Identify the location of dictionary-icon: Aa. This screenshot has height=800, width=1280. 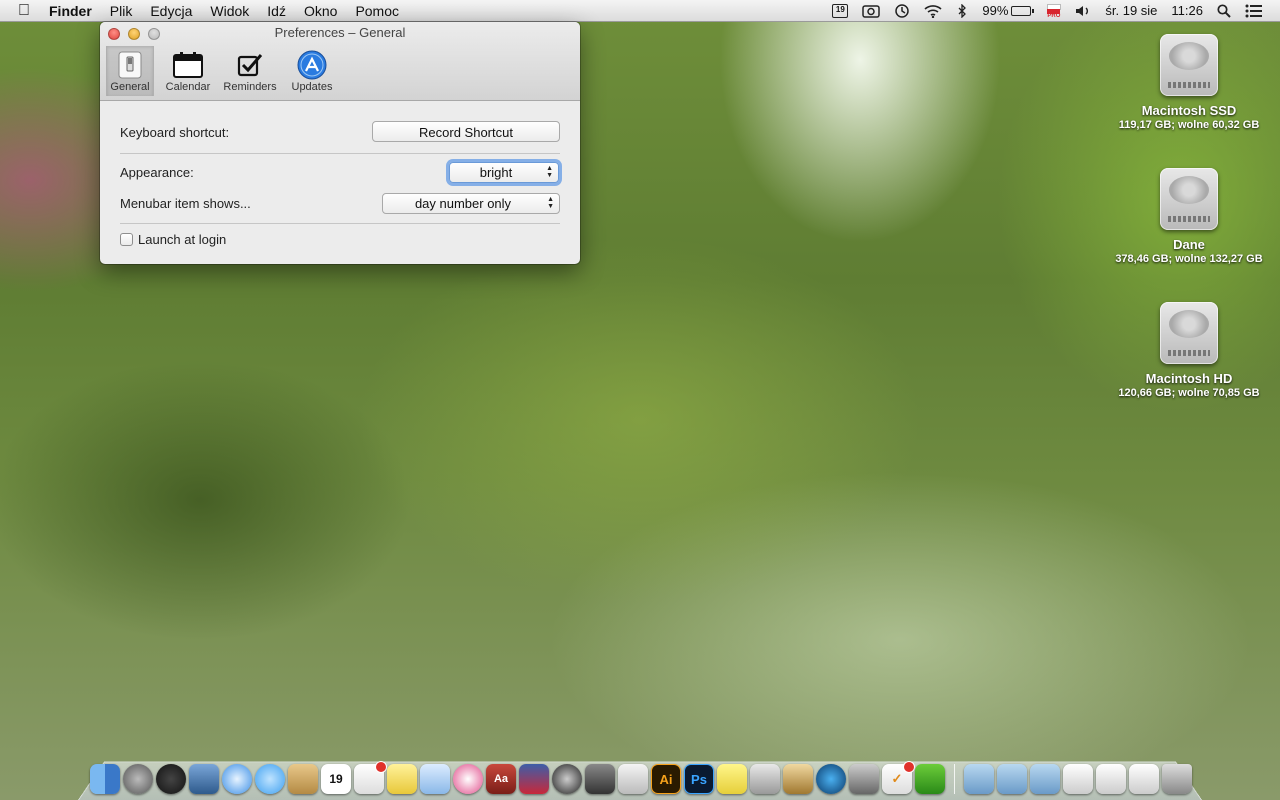
(501, 779).